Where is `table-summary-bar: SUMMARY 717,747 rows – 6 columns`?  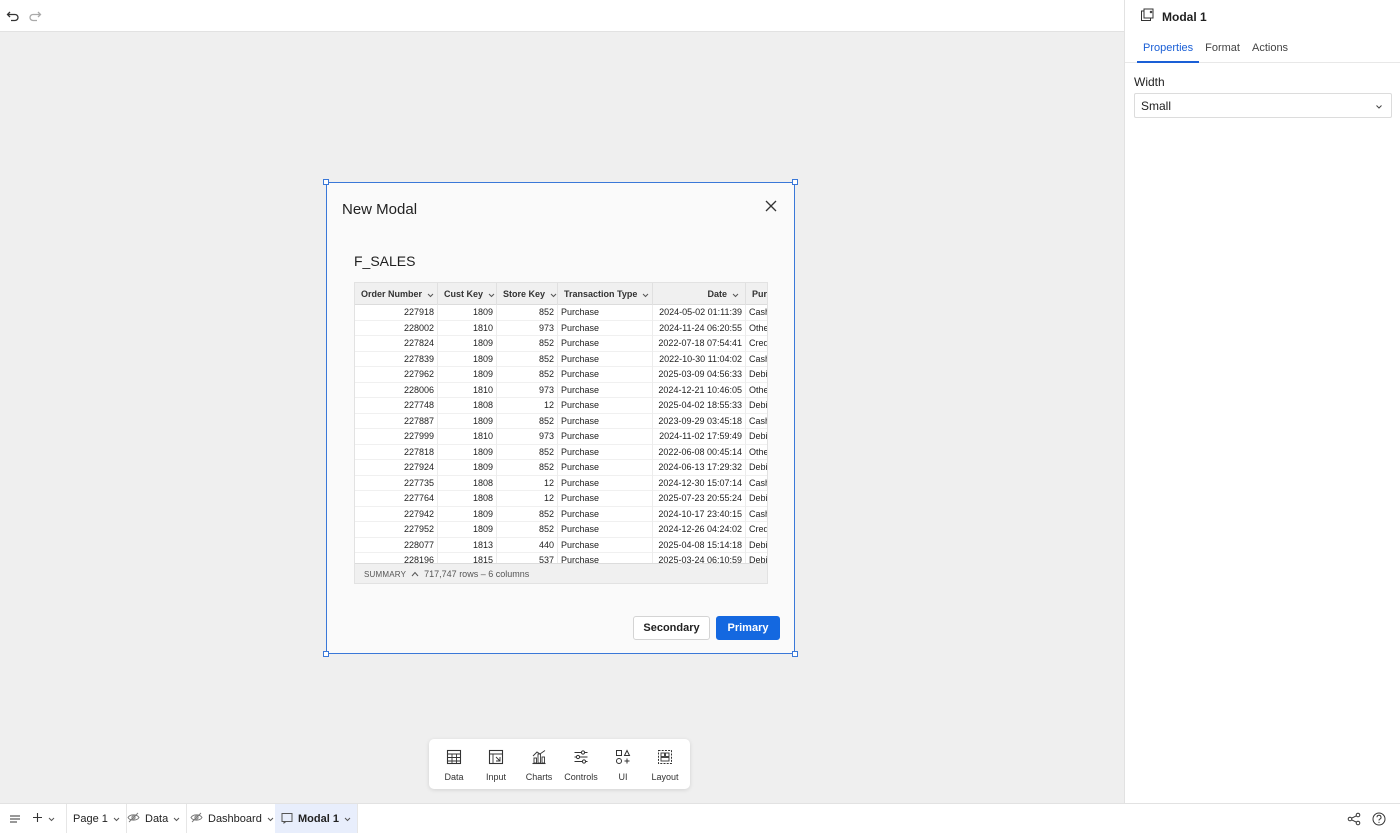 table-summary-bar: SUMMARY 717,747 rows – 6 columns is located at coordinates (561, 573).